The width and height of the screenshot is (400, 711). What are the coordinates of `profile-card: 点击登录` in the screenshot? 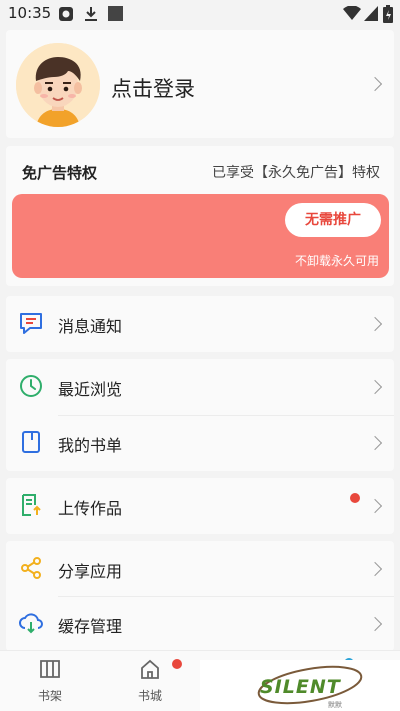 It's located at (200, 84).